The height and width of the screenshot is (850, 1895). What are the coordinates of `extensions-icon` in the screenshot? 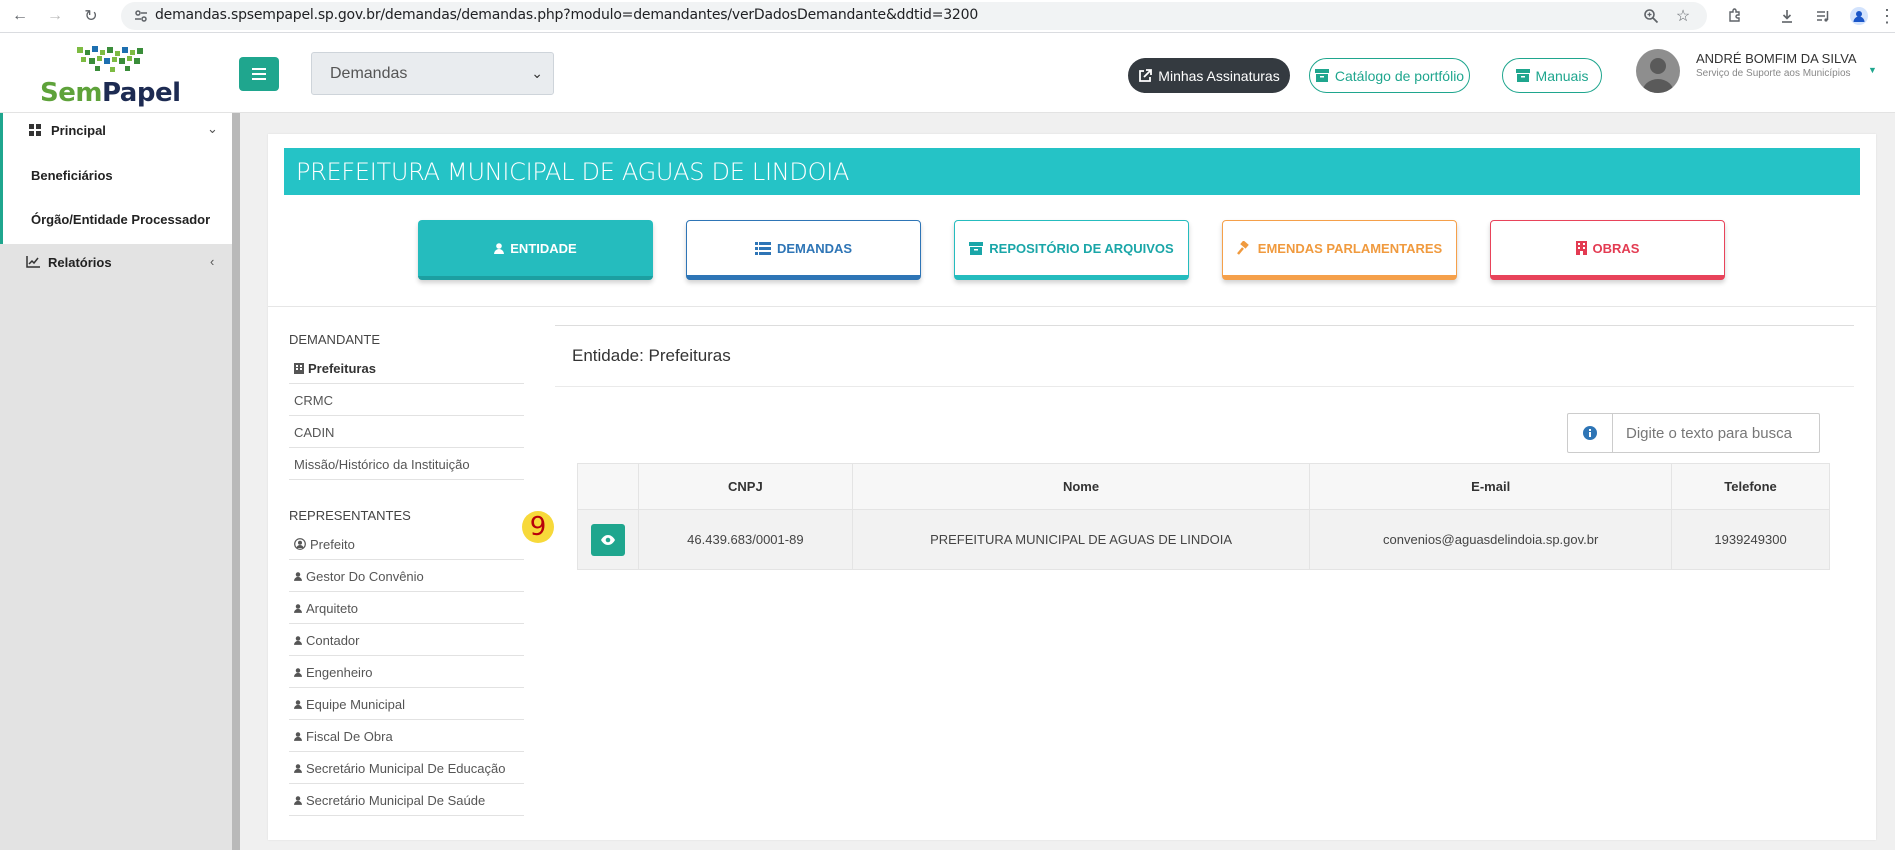 It's located at (1735, 16).